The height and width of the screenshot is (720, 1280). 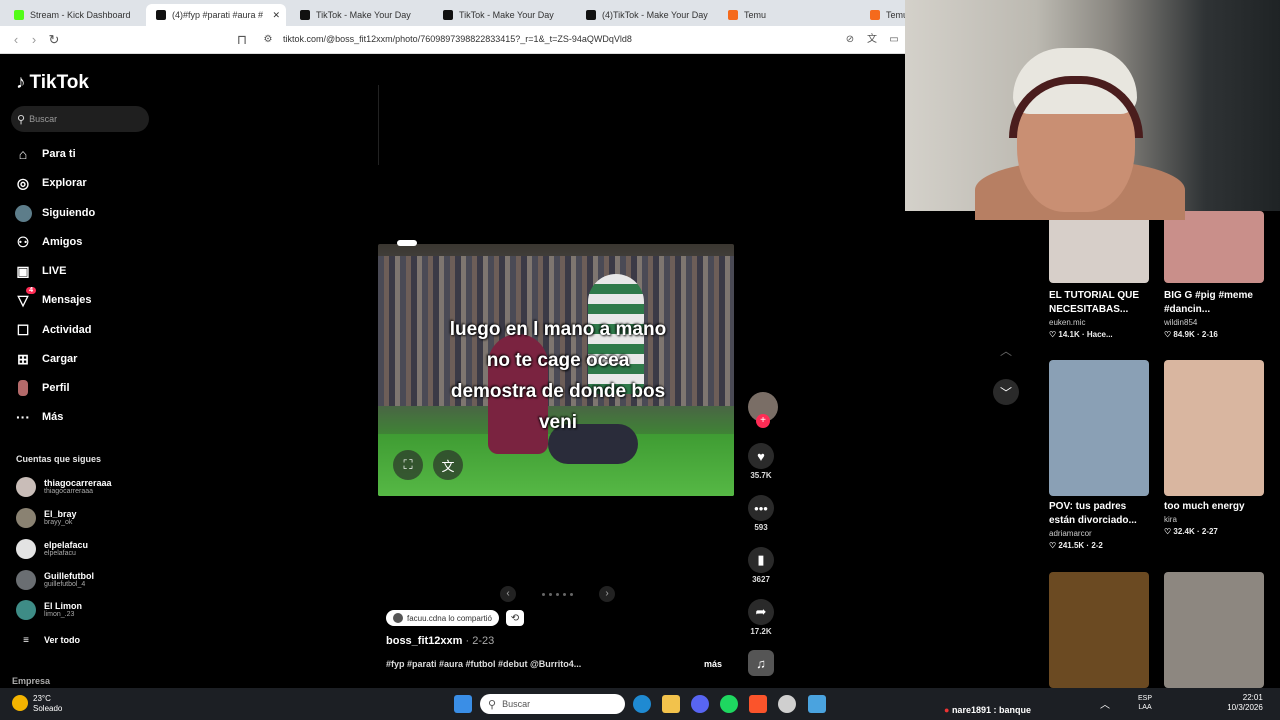 What do you see at coordinates (53, 330) in the screenshot?
I see `nav-actividad: ☐ Actividad` at bounding box center [53, 330].